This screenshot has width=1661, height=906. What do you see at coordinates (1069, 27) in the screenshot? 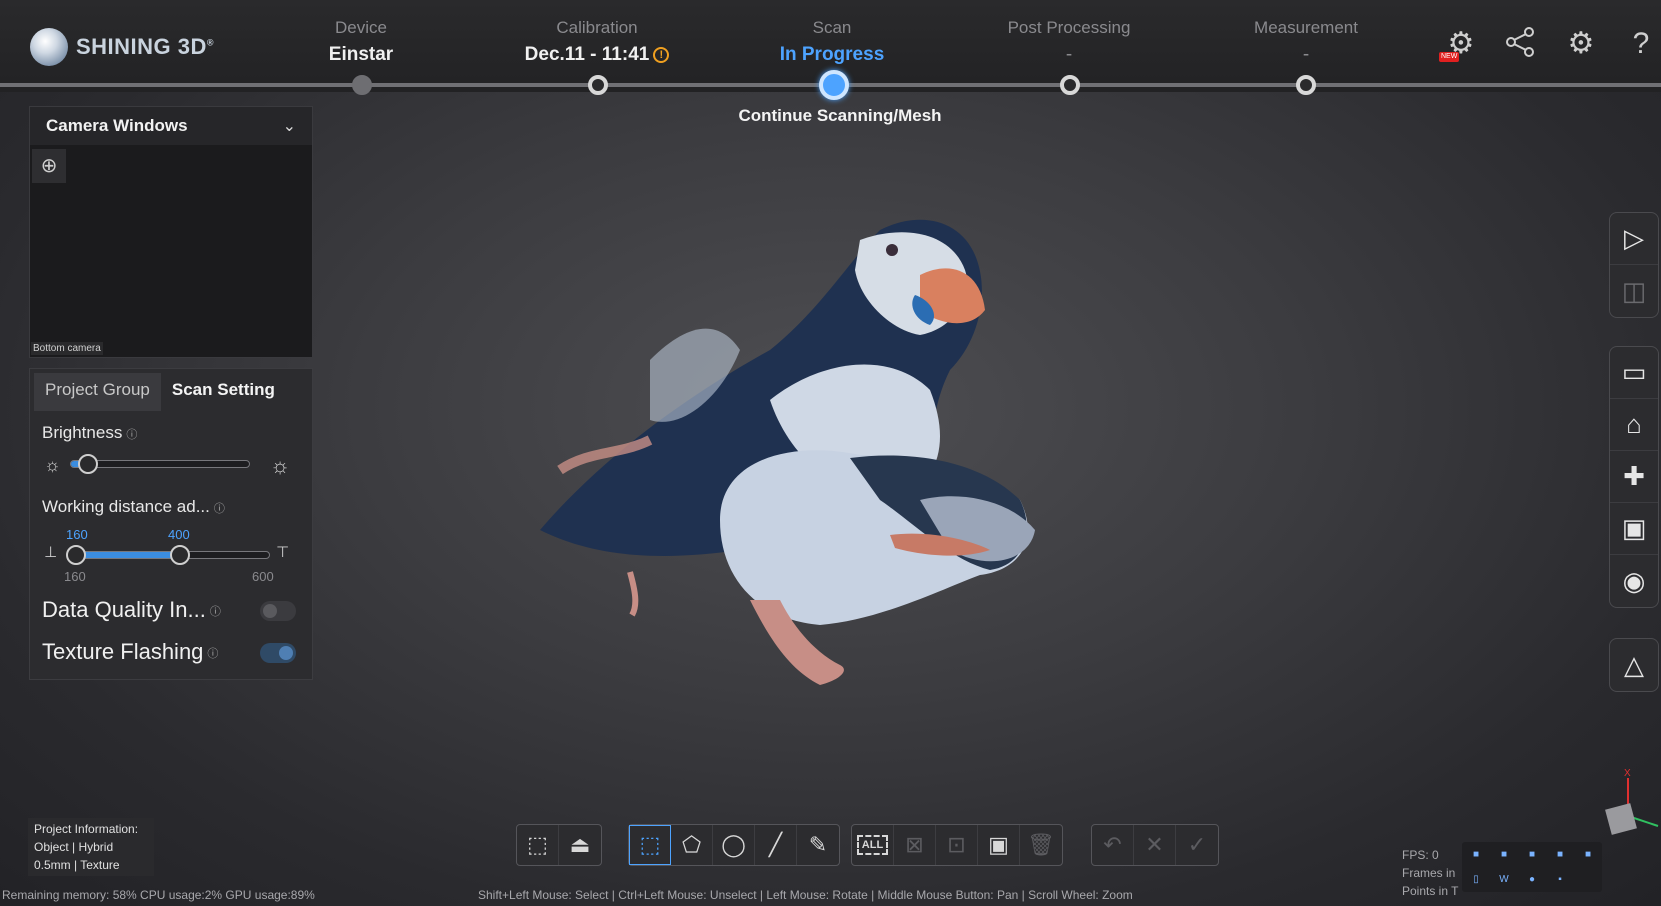
I see `step-label: Post Processing` at bounding box center [1069, 27].